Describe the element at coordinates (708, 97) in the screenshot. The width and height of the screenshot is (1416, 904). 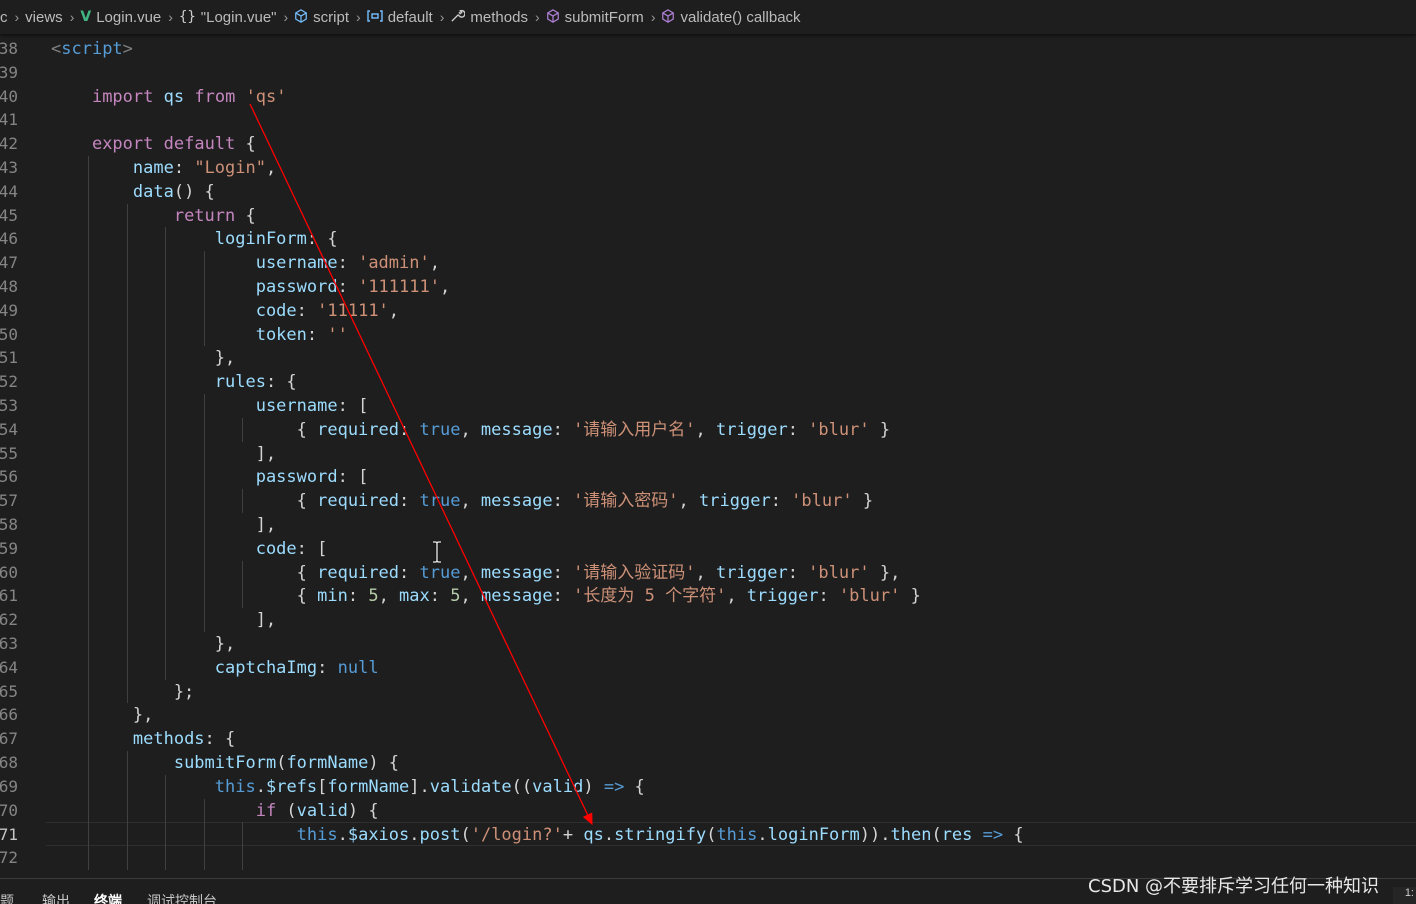
I see `code-line: 40 import qs from 'qs'` at that location.